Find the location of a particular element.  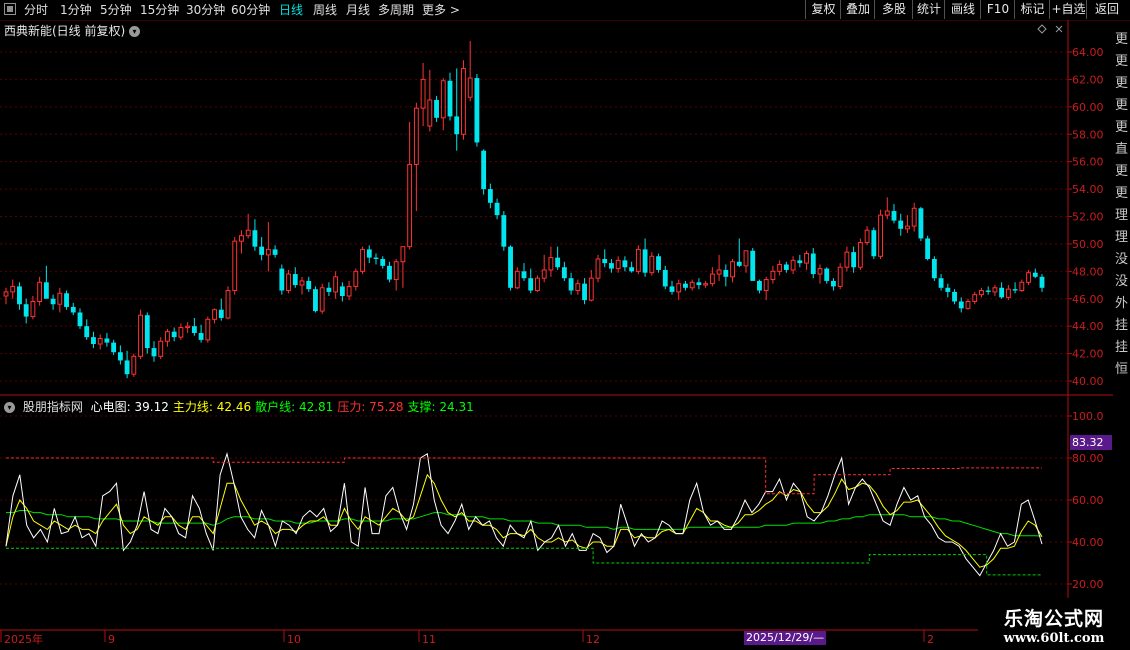

toolbar-button-6: 标记 is located at coordinates (1032, 9).